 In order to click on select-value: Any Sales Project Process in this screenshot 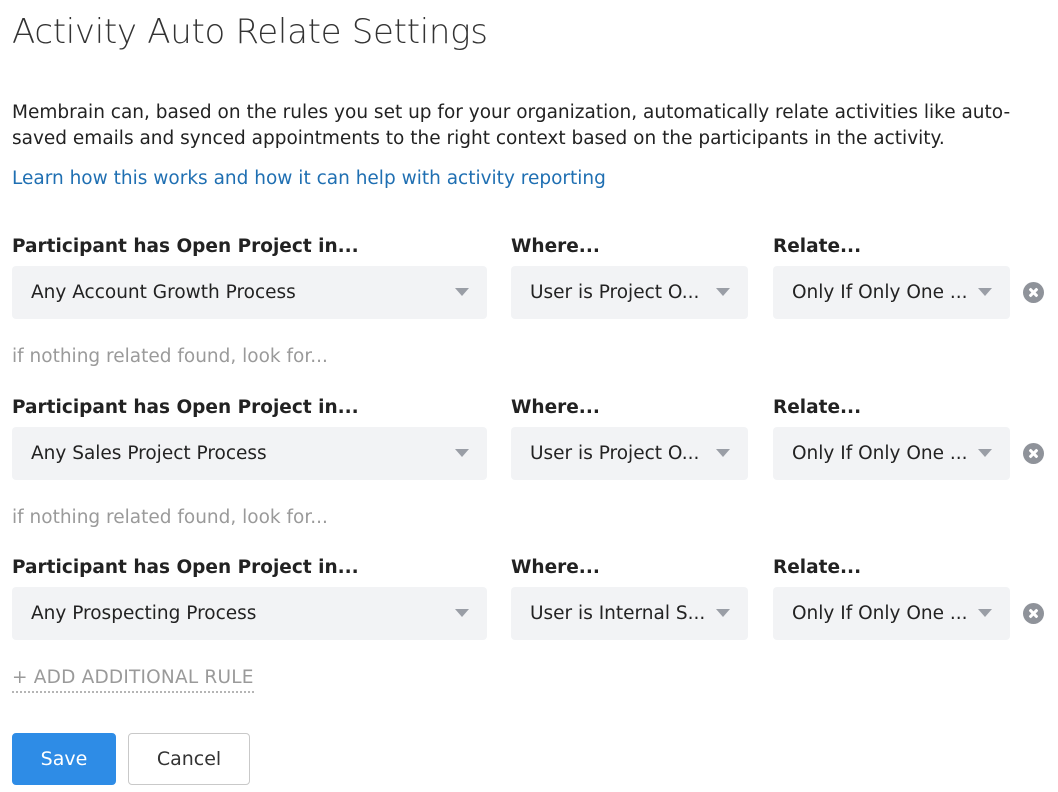, I will do `click(149, 453)`.